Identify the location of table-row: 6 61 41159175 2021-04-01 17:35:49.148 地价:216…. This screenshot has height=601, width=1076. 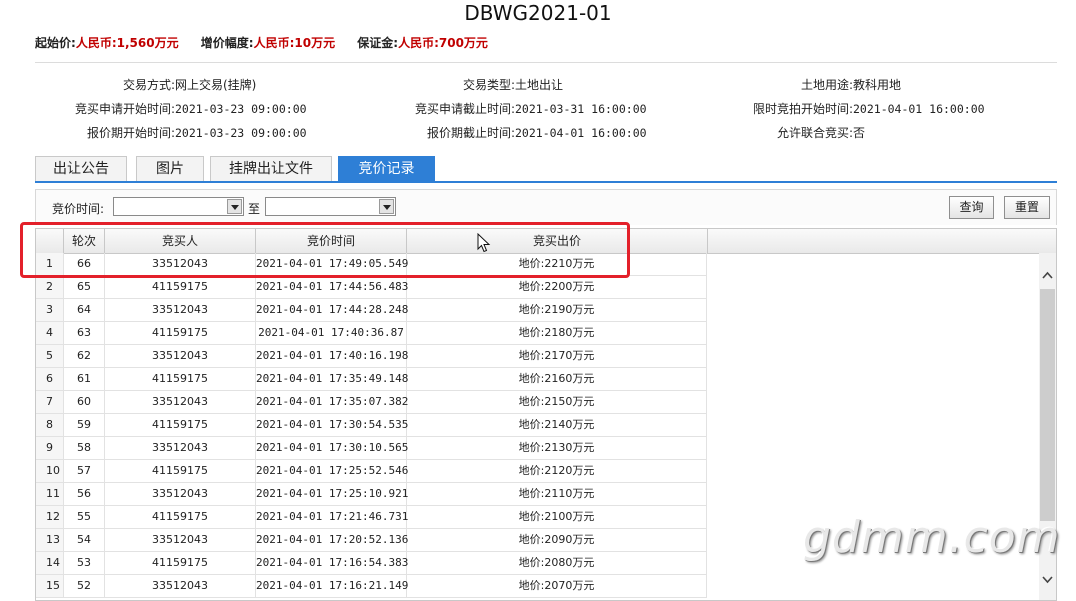
(371, 379).